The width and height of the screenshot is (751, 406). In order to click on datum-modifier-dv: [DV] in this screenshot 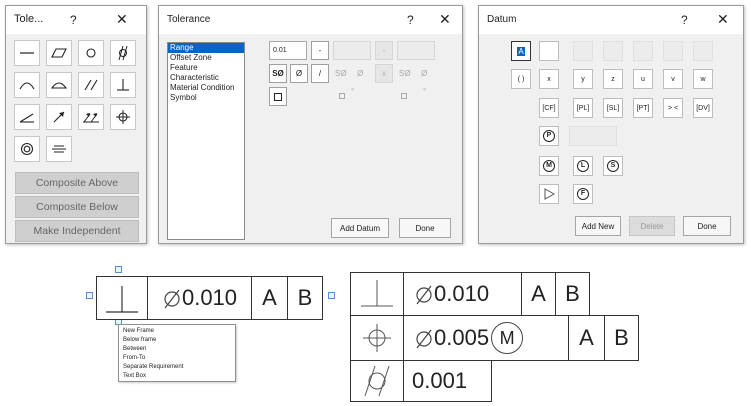, I will do `click(703, 108)`.